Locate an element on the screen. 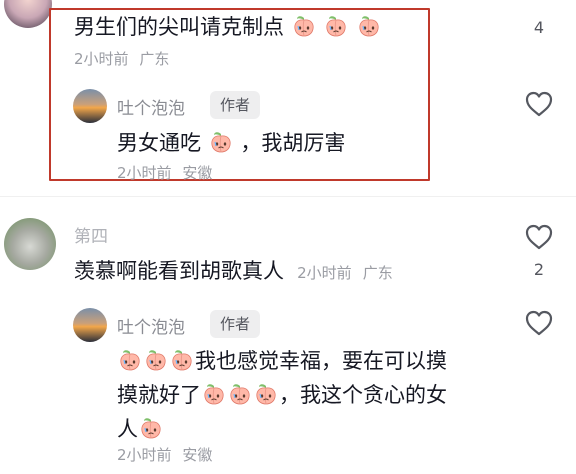  comment-meta: 2小时前 广东 is located at coordinates (121, 58).